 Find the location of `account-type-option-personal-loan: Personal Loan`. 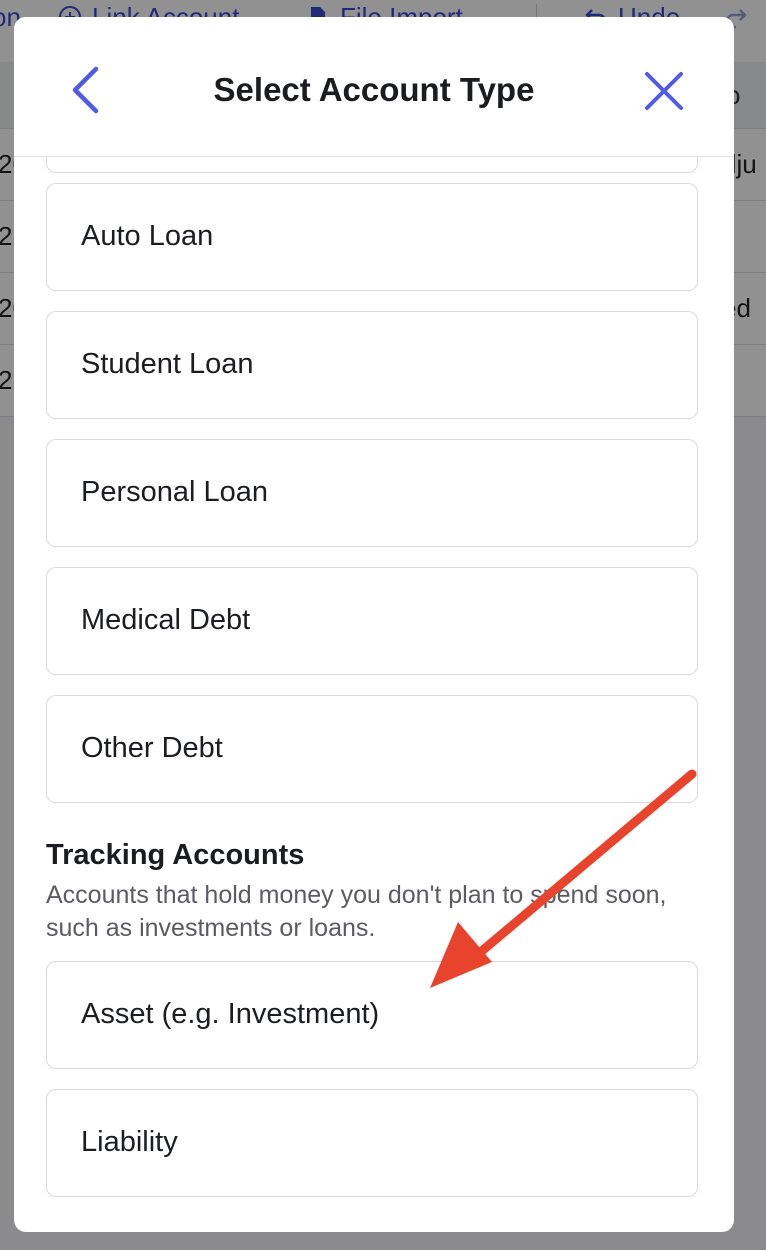

account-type-option-personal-loan: Personal Loan is located at coordinates (372, 493).